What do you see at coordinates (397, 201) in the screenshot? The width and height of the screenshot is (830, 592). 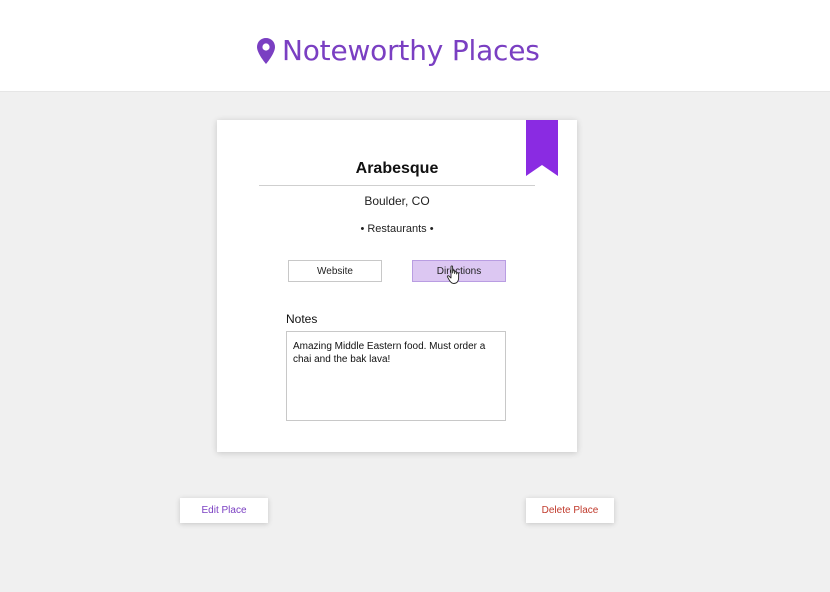 I see `place-location: Boulder, CO` at bounding box center [397, 201].